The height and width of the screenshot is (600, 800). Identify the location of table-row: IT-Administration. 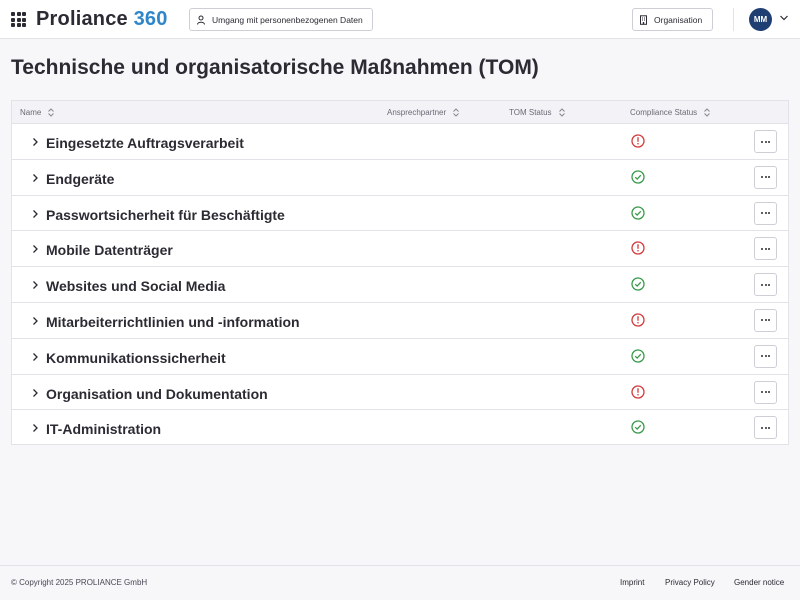
(400, 428).